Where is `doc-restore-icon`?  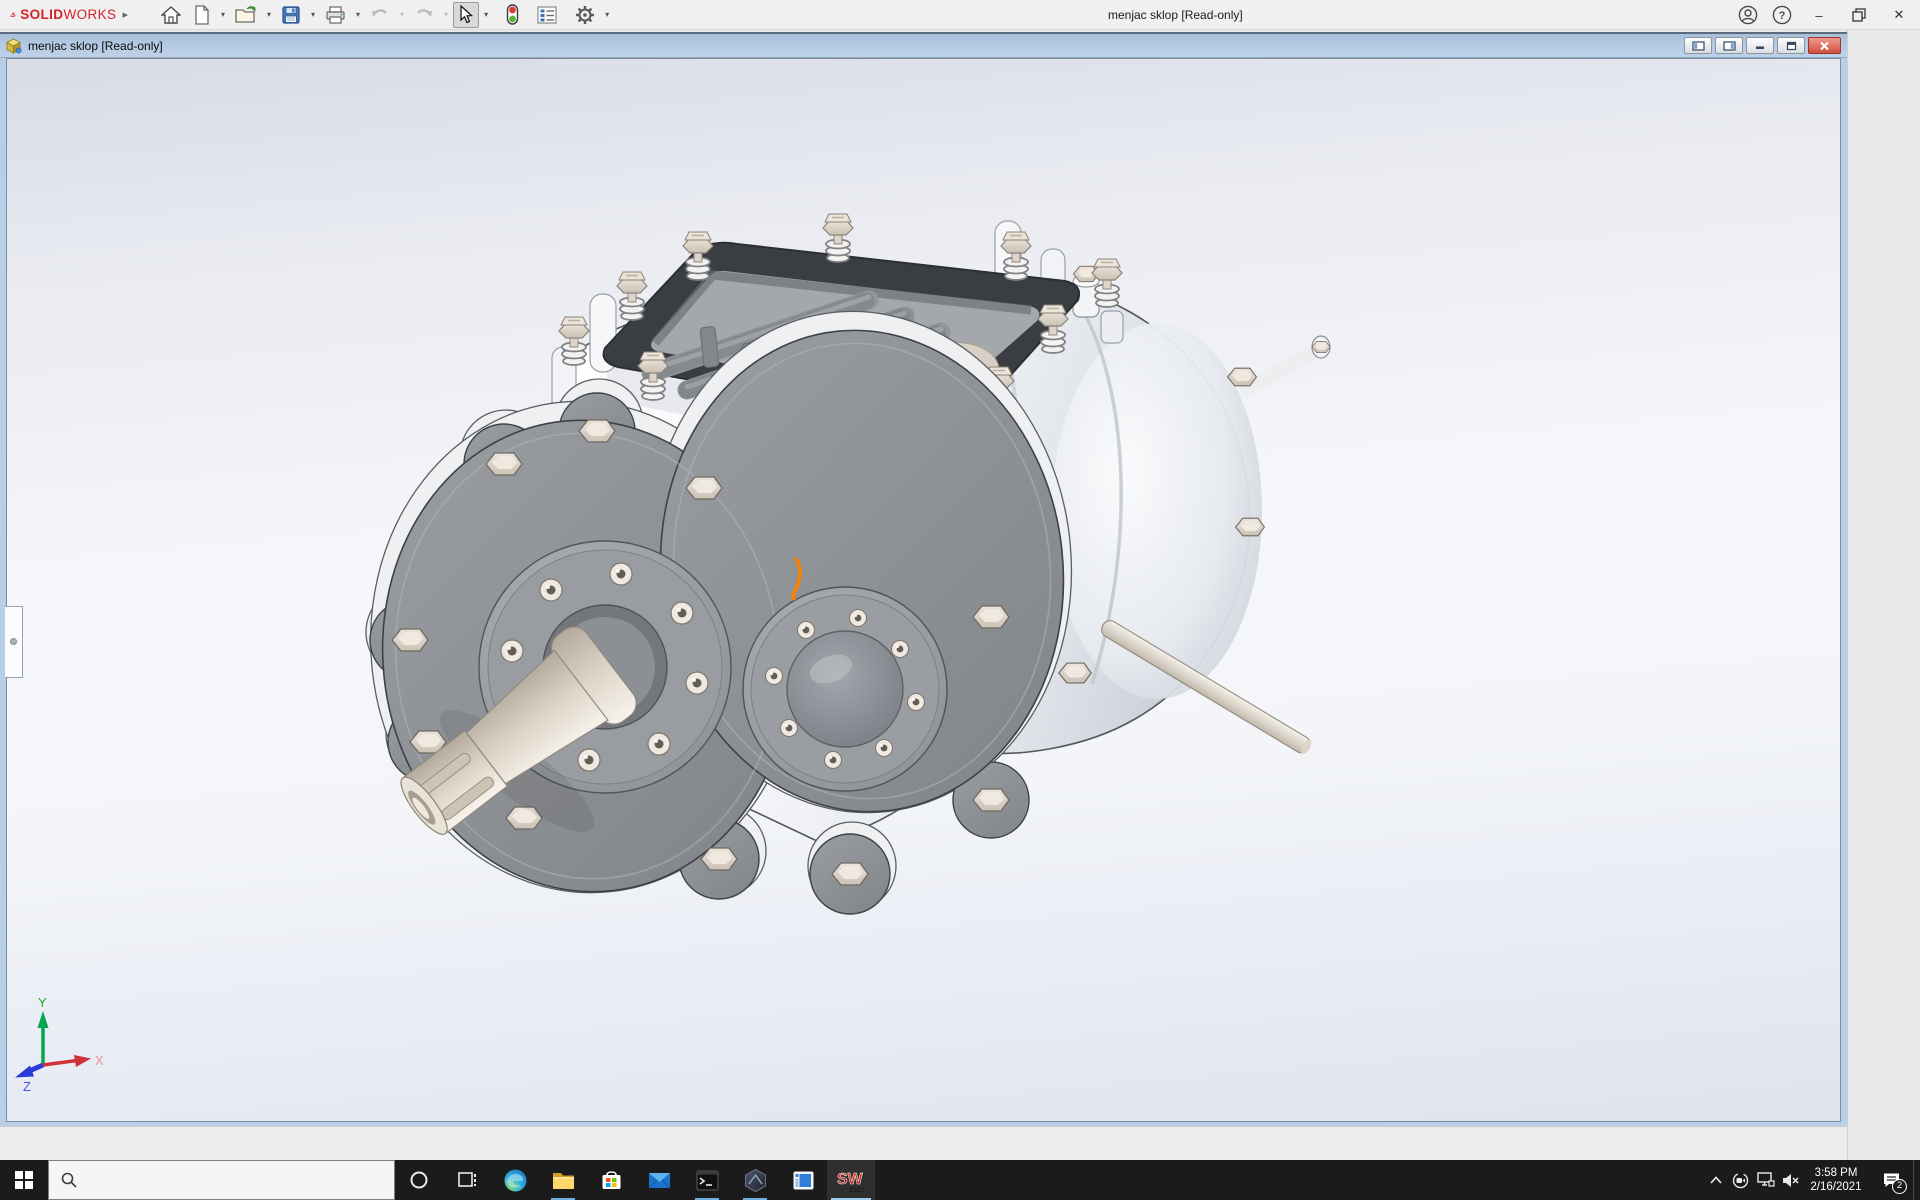
doc-restore-icon is located at coordinates (1791, 45).